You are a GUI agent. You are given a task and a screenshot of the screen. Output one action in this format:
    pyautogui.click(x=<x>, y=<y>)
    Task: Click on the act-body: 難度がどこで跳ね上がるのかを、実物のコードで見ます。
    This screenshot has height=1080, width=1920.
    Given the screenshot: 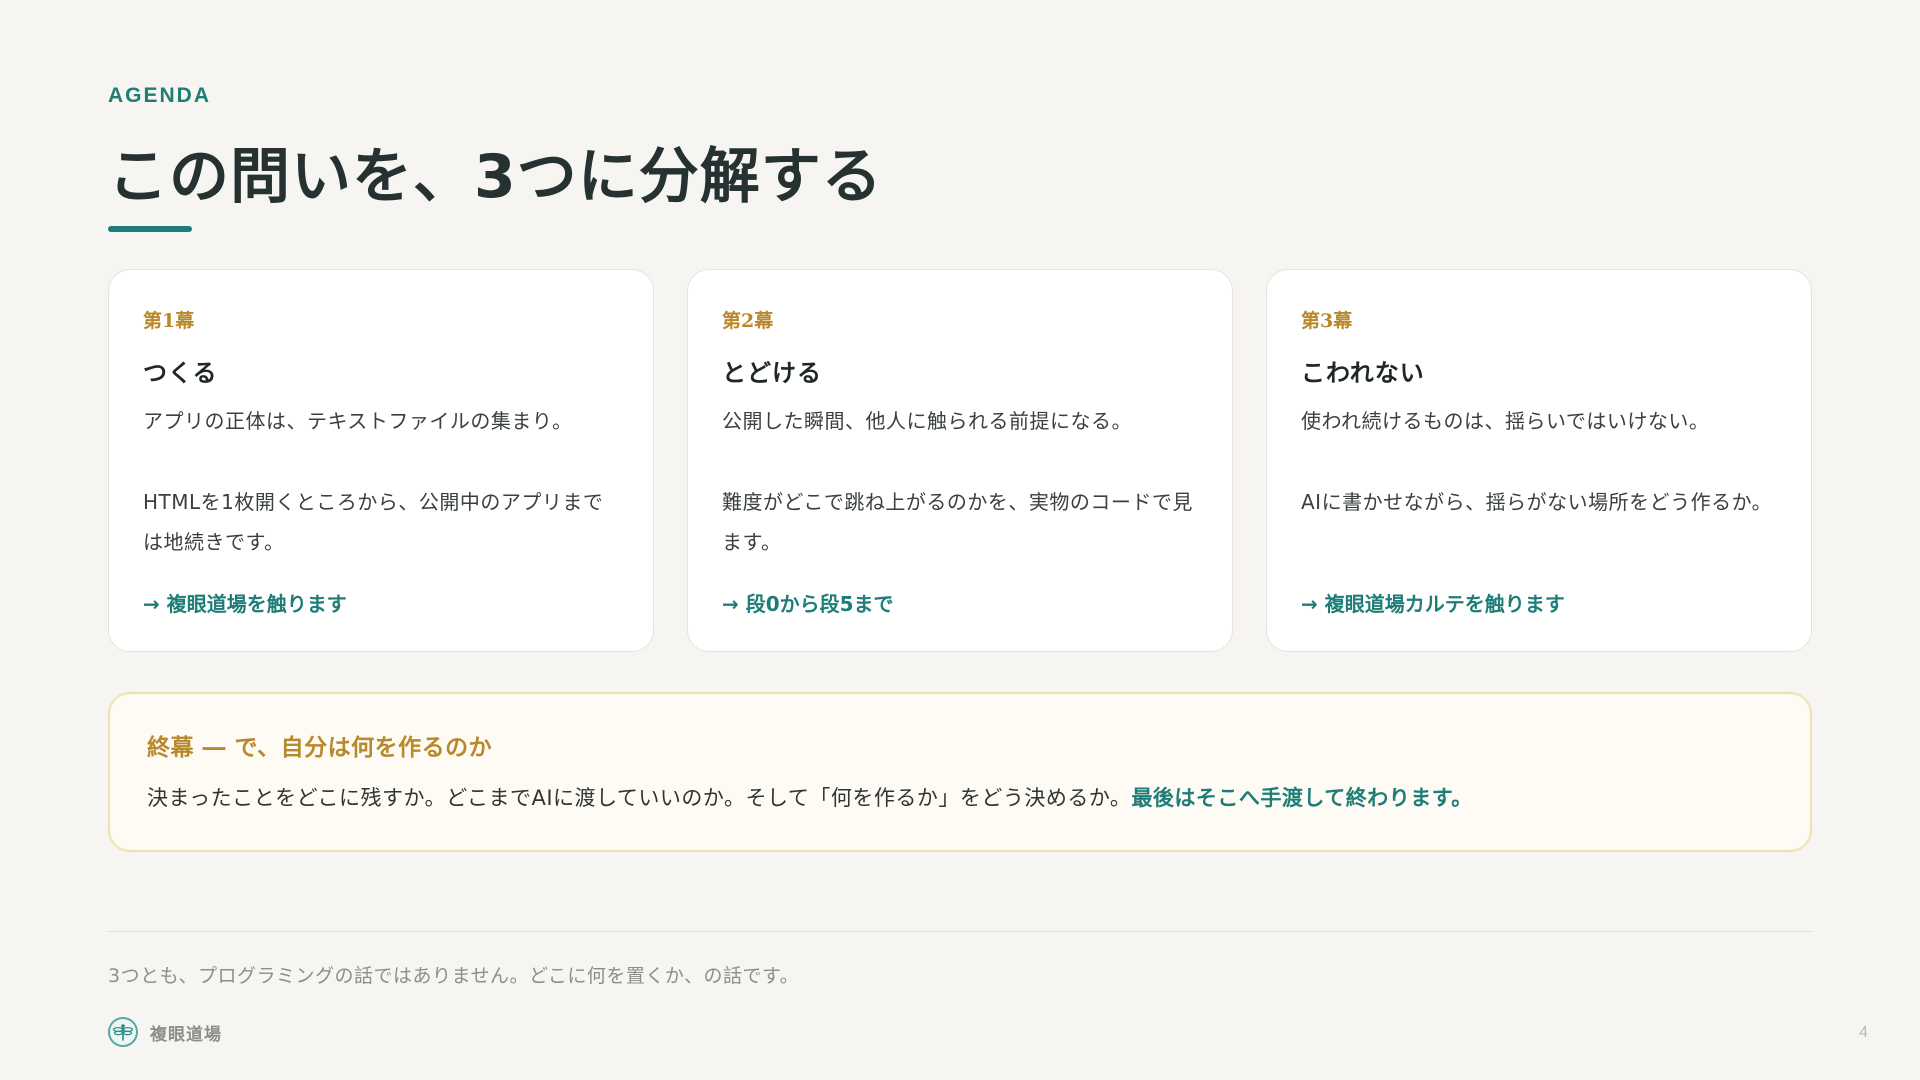 What is the action you would take?
    pyautogui.click(x=957, y=522)
    